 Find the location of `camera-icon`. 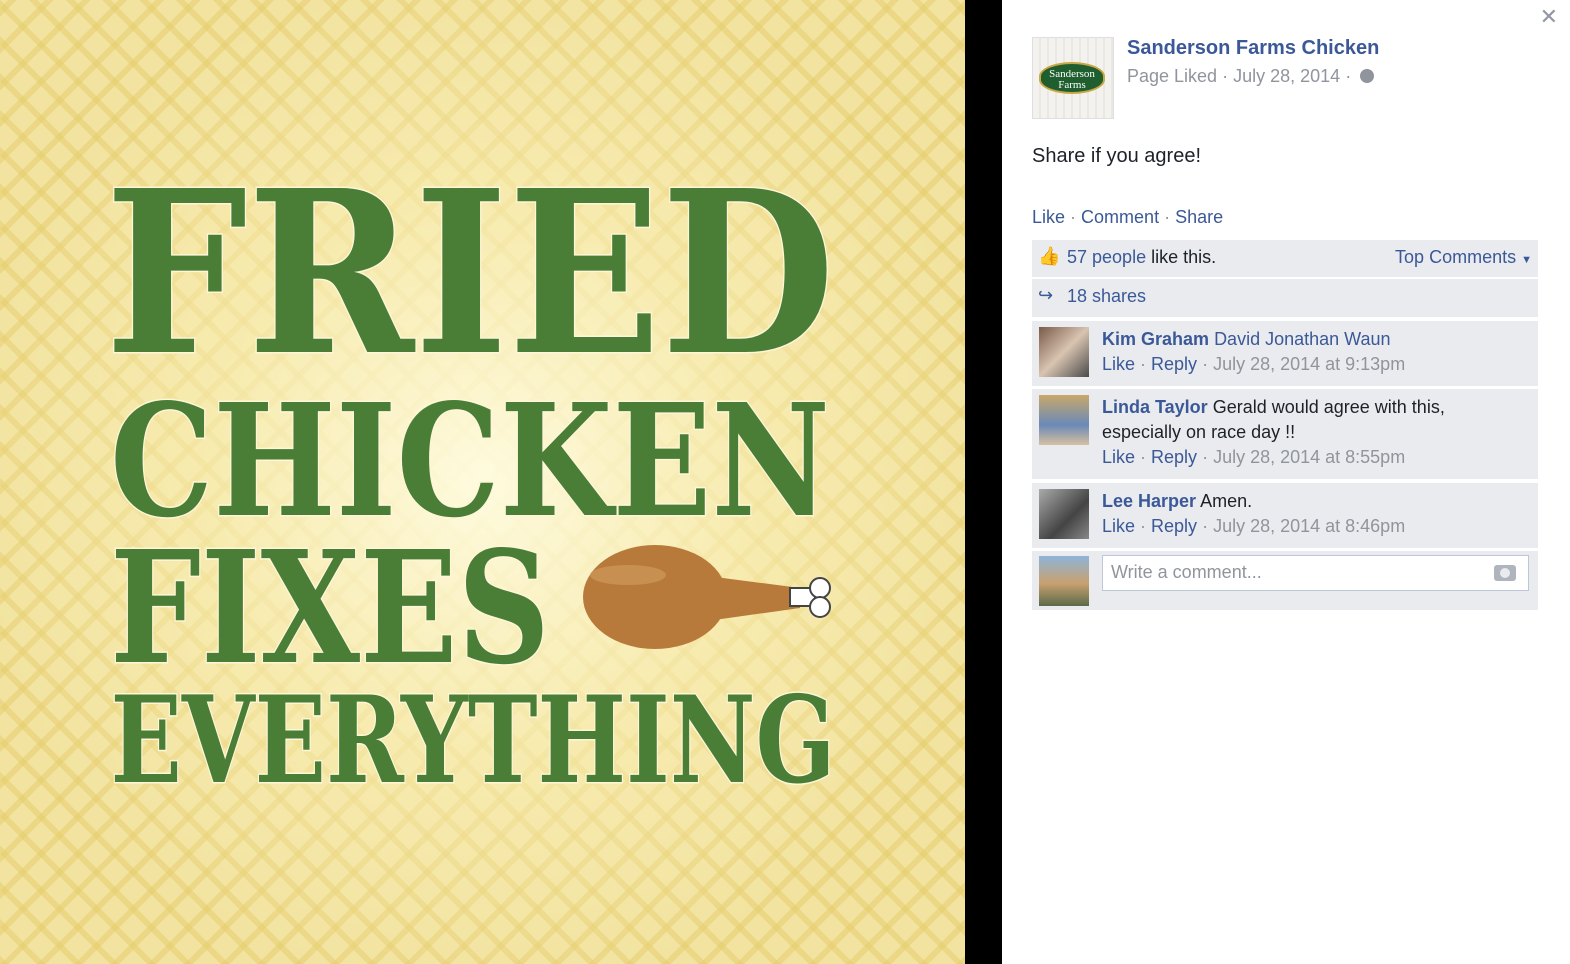

camera-icon is located at coordinates (1505, 573).